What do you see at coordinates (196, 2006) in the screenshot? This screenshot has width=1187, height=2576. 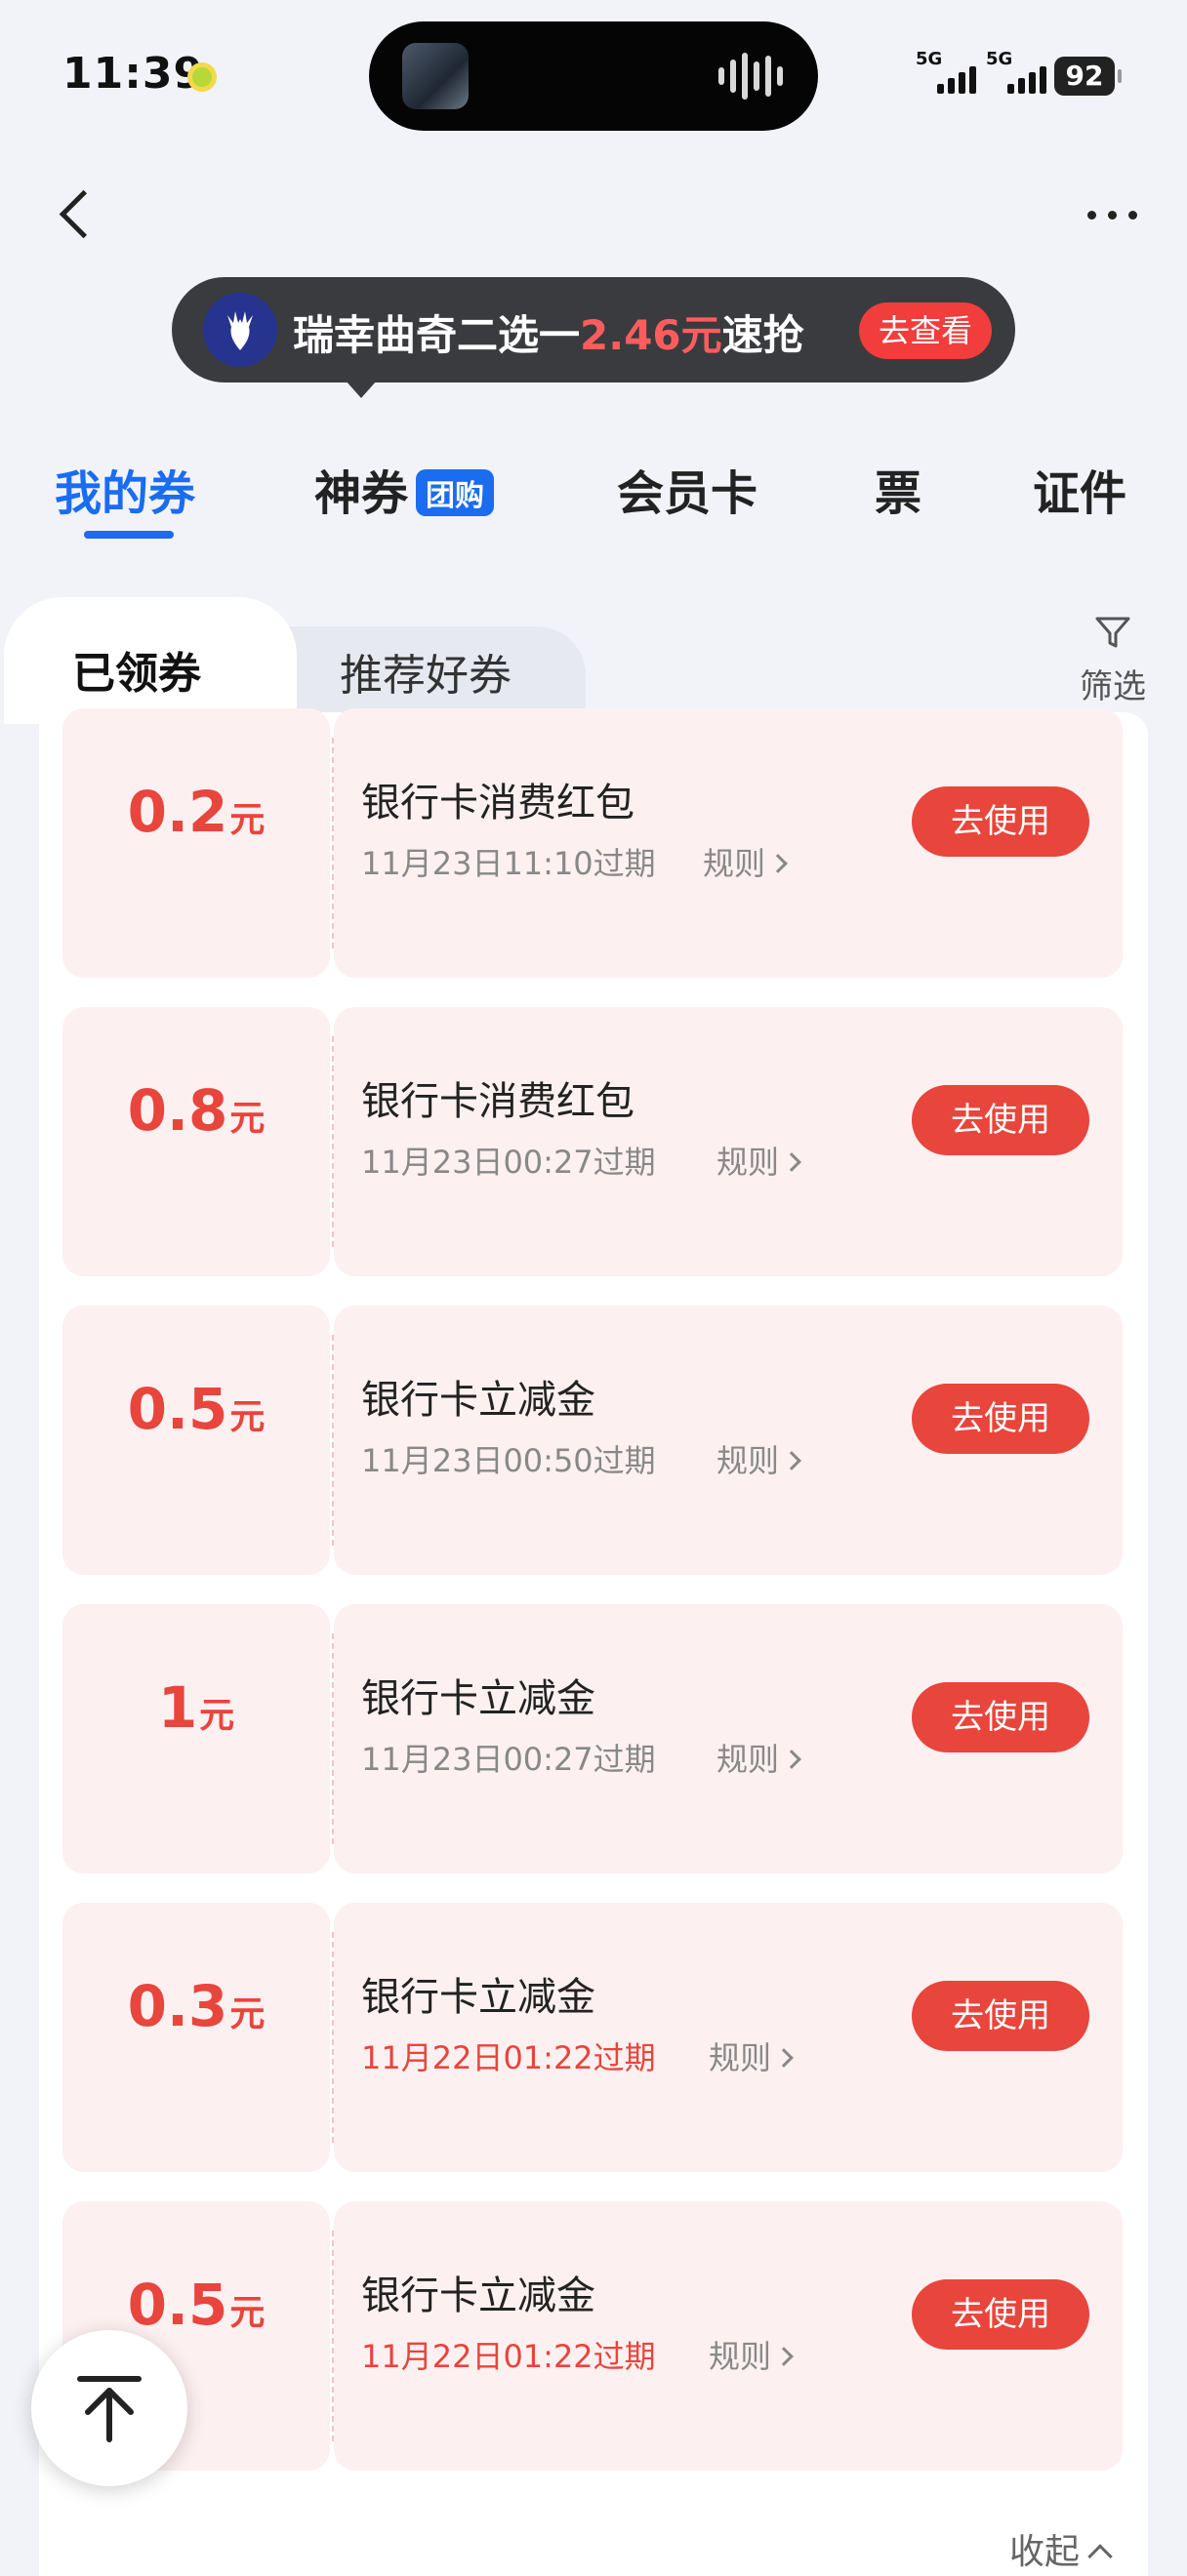 I see `coupon-amount: 0.3元` at bounding box center [196, 2006].